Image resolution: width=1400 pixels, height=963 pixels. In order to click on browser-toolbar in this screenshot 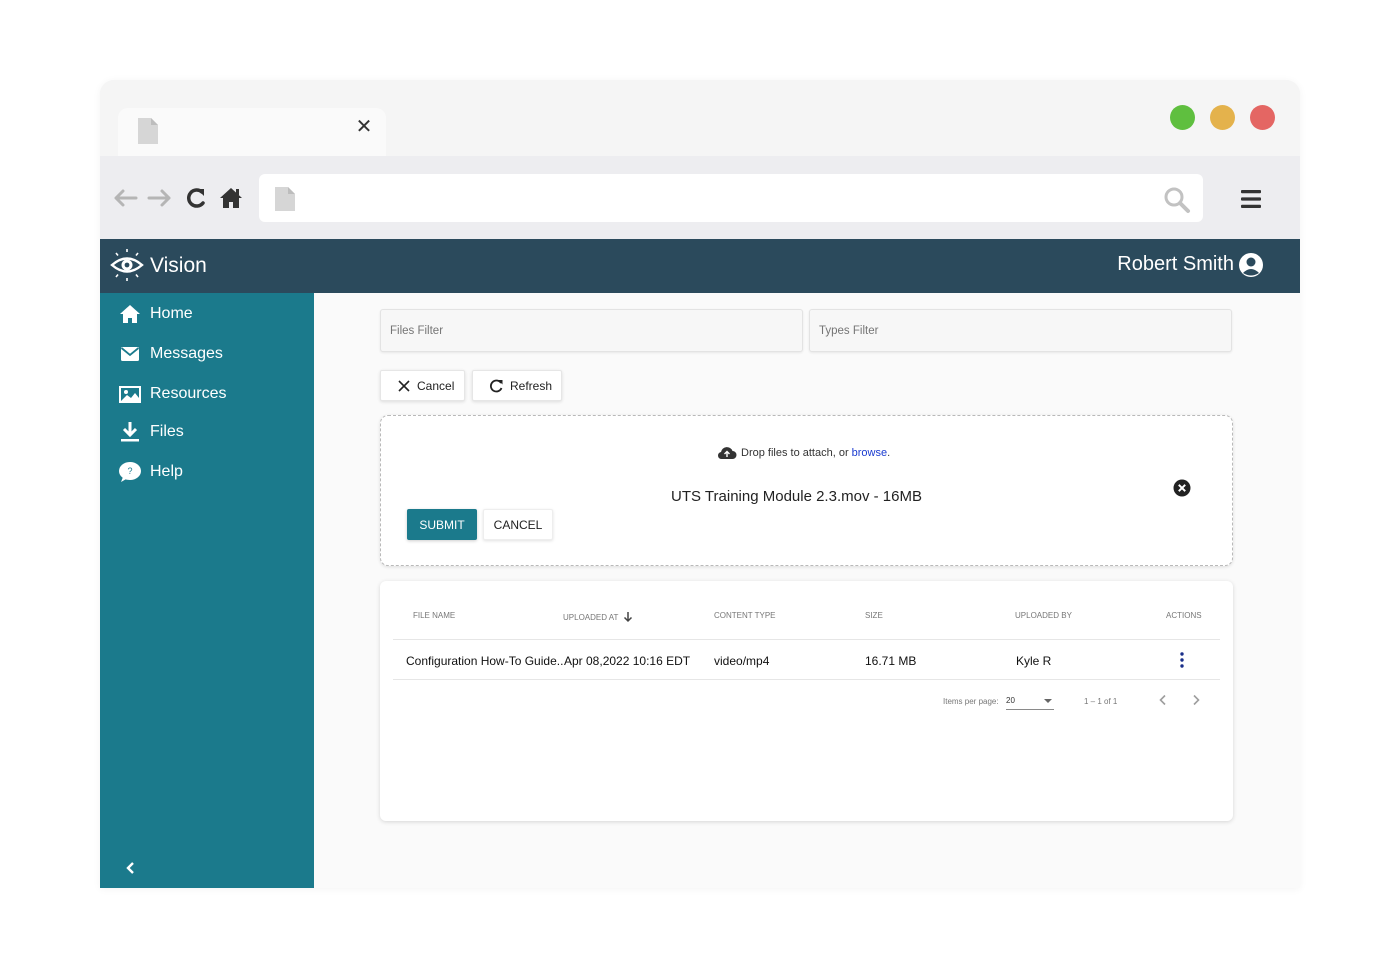, I will do `click(700, 197)`.